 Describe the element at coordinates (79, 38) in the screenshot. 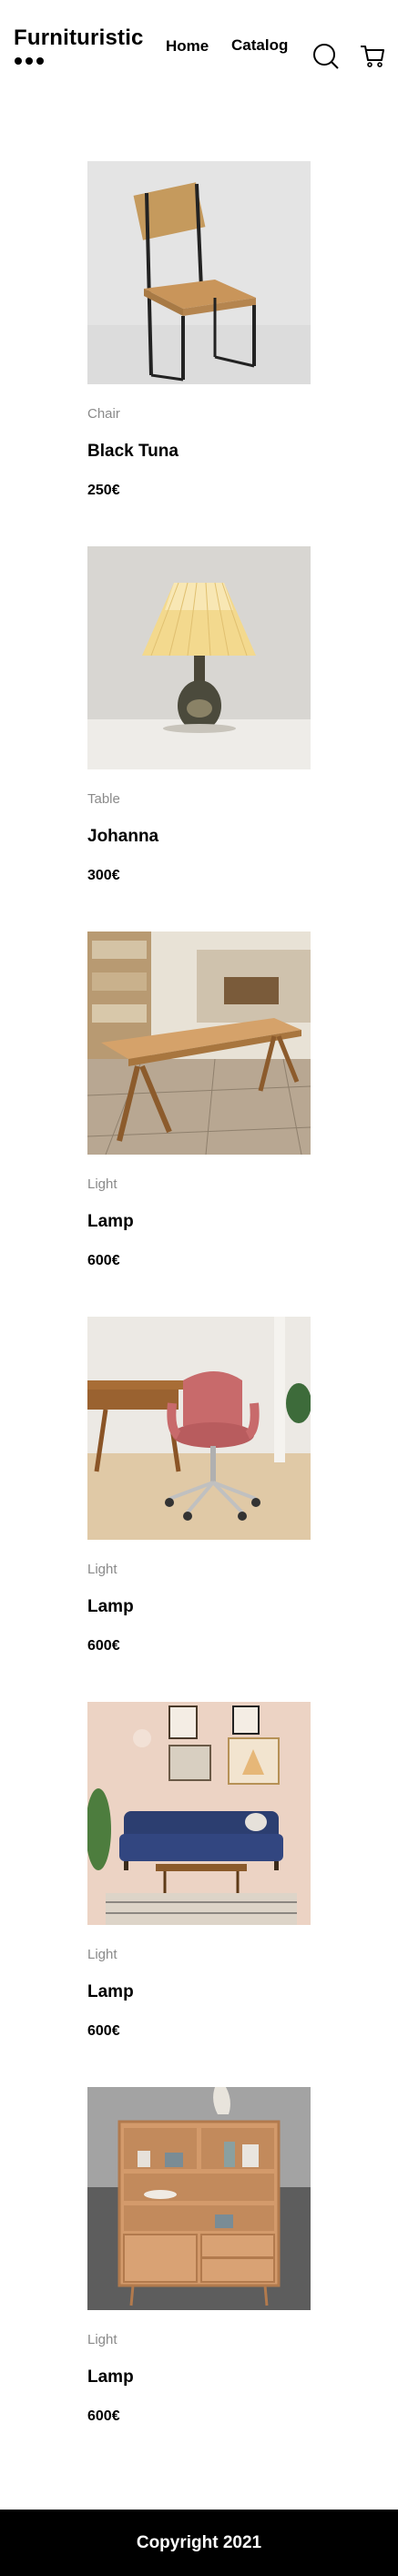

I see `brand-logo: Furnituristic` at that location.